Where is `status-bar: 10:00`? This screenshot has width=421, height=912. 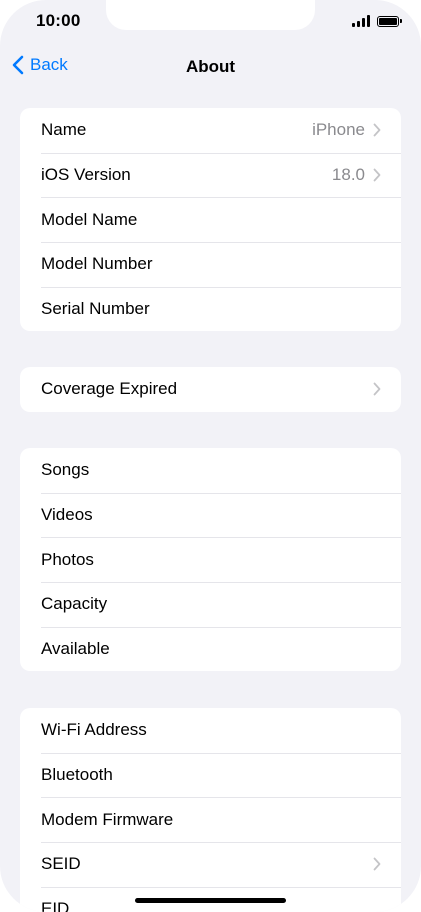 status-bar: 10:00 is located at coordinates (210, 22).